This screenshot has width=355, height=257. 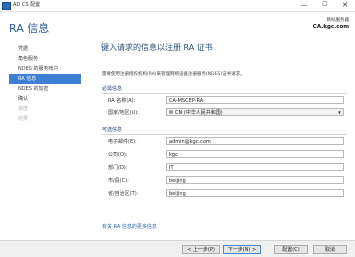 I want to click on cancel-button: 取消, so click(x=330, y=249).